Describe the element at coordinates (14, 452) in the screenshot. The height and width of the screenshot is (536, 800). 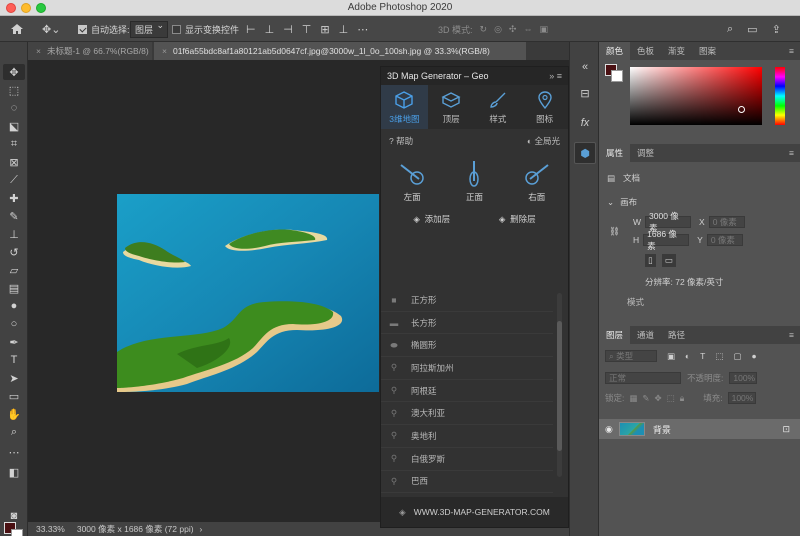
I see `more-tools-icon: ⋯` at that location.